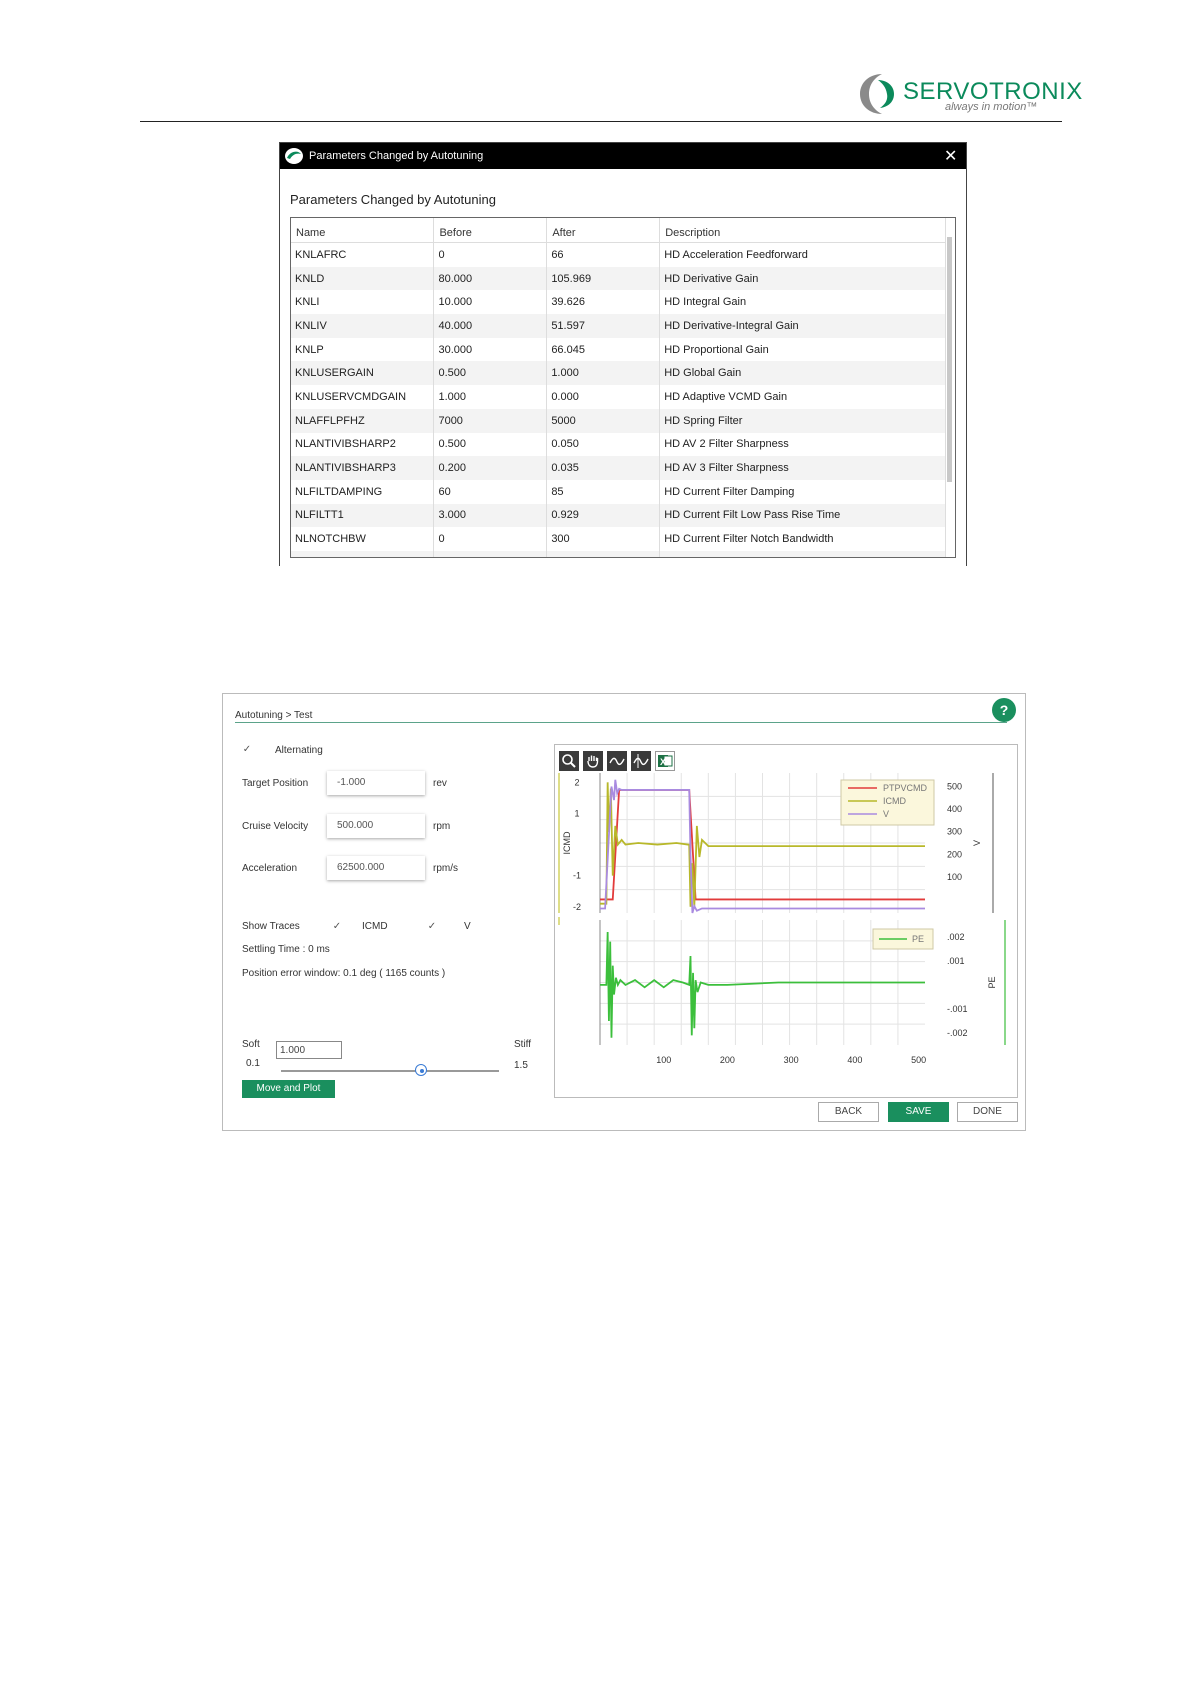 The image size is (1191, 1684). I want to click on icmd-tick-label: -1, so click(577, 876).